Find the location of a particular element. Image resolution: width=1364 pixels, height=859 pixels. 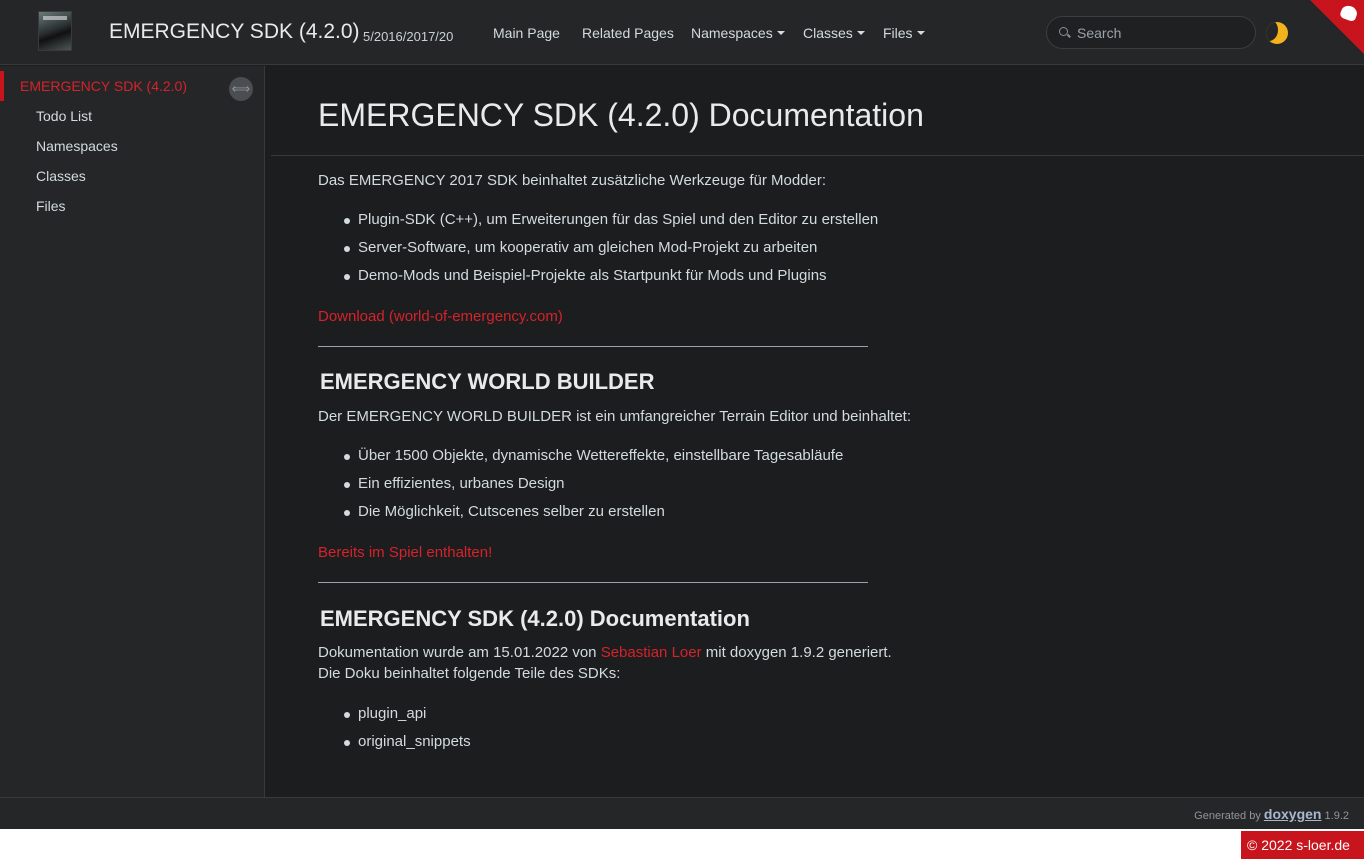

bottom-strip: © 2022 s-loer.de is located at coordinates (682, 844).